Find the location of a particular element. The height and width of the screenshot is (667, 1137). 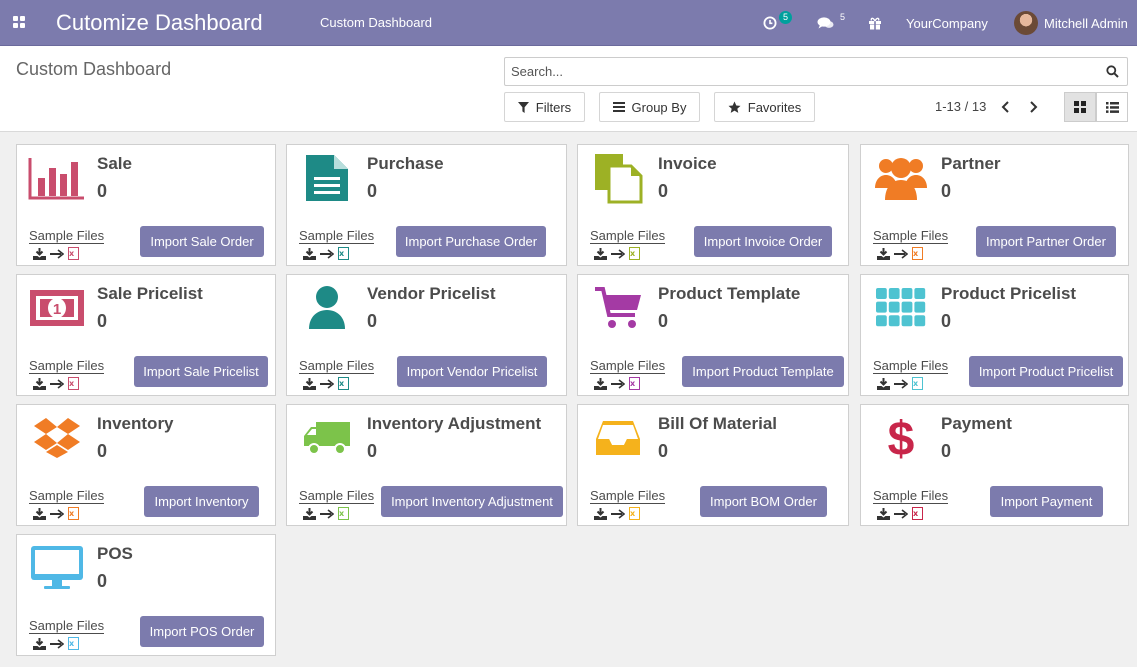

monitor-icon is located at coordinates (57, 568).